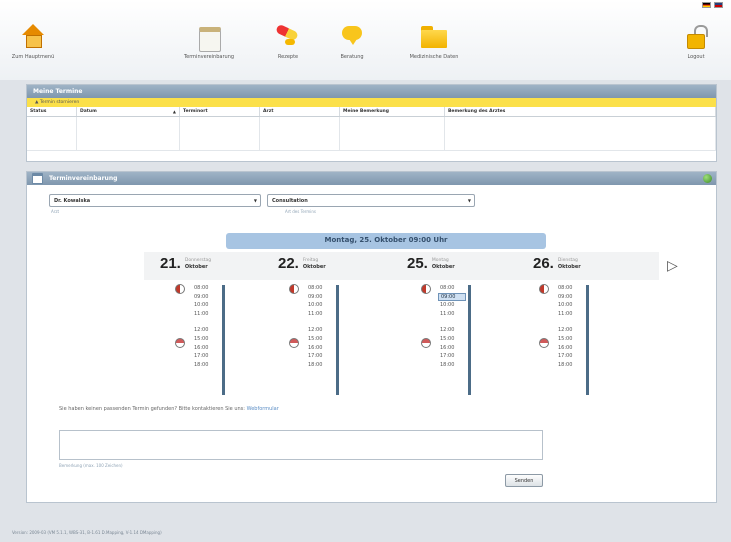 The height and width of the screenshot is (542, 731). What do you see at coordinates (33, 42) in the screenshot?
I see `home-button: Zum Hauptmenü` at bounding box center [33, 42].